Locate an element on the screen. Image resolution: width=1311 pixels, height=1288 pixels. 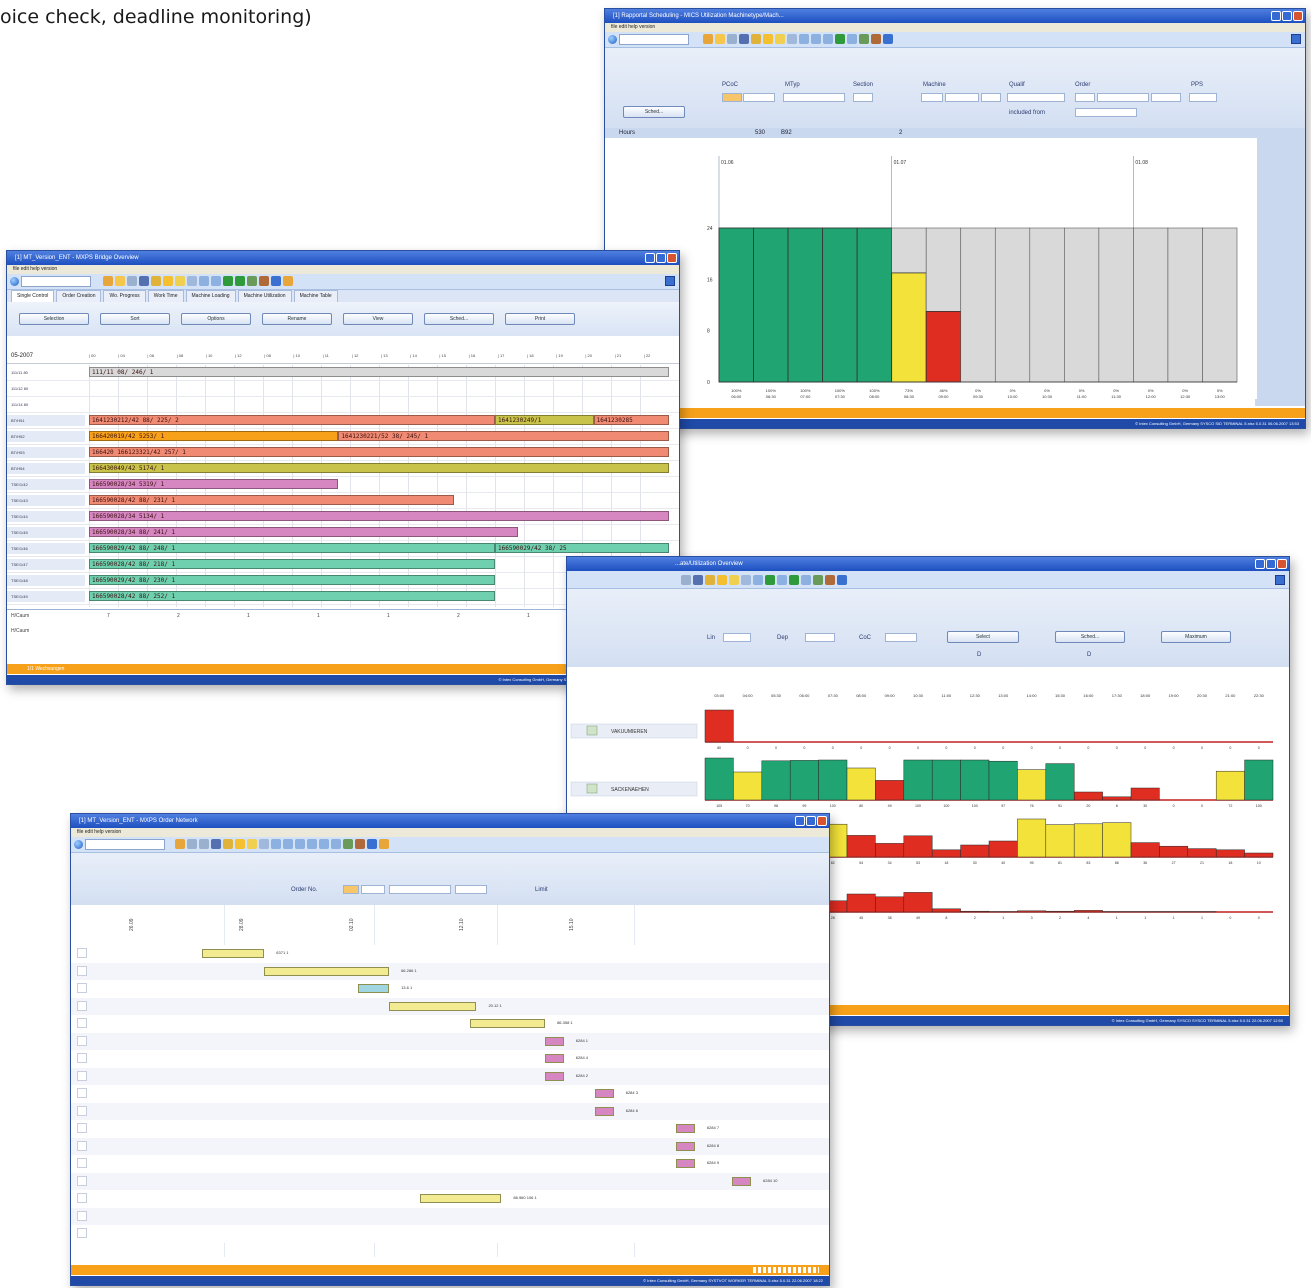
gantt-bar: 166590028/42 88/ 252/ 1 is located at coordinates (292, 596).